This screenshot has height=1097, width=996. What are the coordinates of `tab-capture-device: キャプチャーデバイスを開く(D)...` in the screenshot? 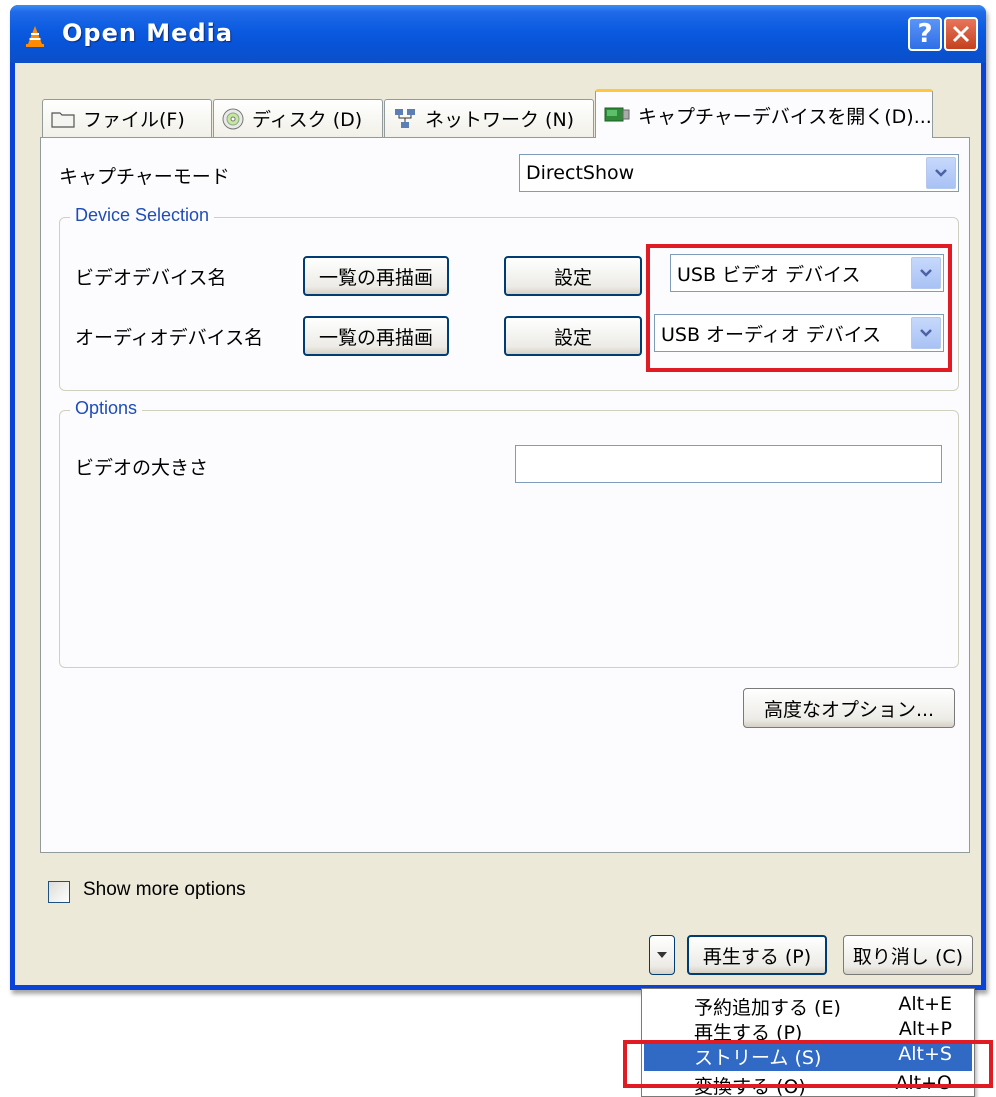 It's located at (764, 113).